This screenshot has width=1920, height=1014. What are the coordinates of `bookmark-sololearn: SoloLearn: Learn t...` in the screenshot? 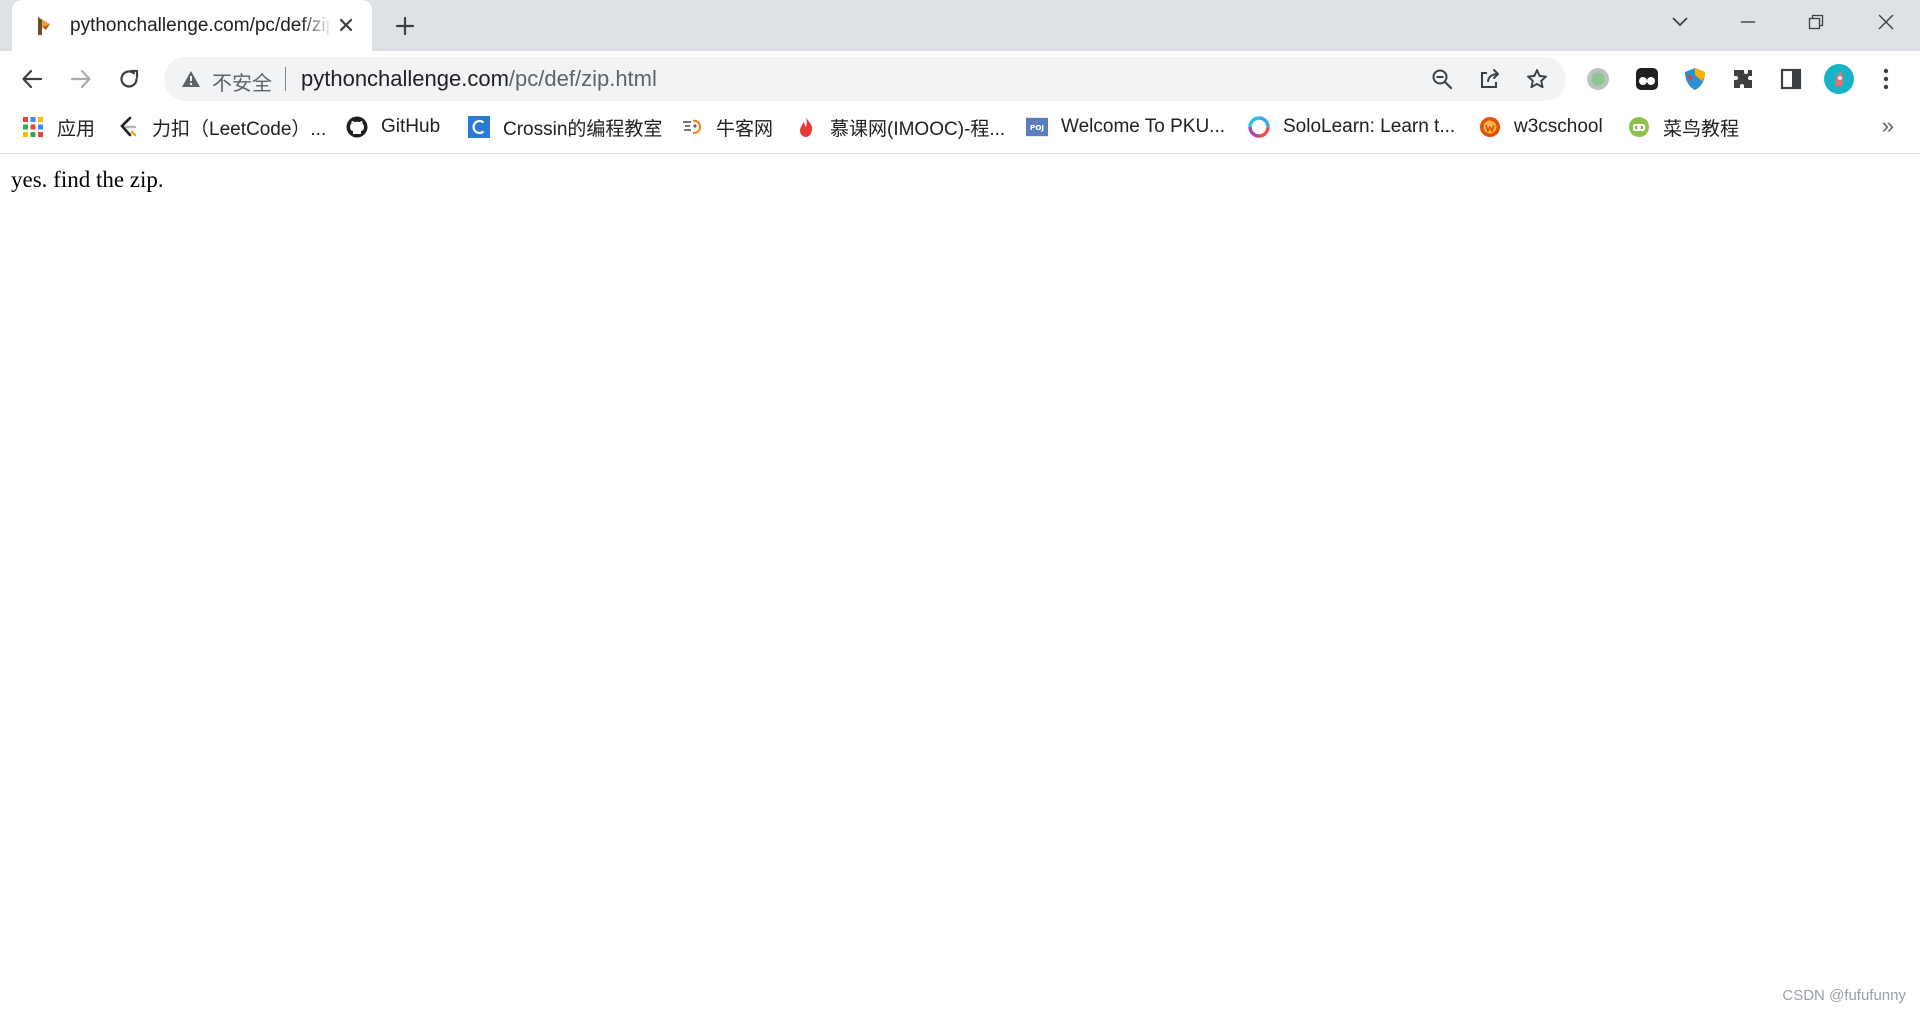 It's located at (1351, 127).